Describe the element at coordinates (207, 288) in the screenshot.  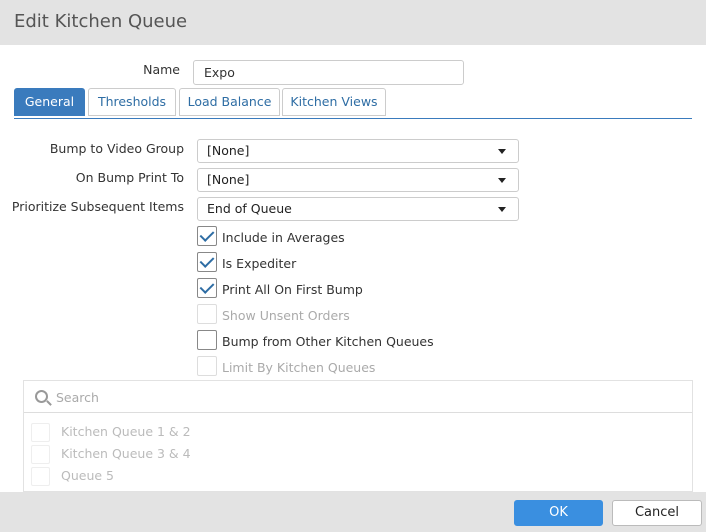
I see `print-all-on-first-bump-checkbox` at that location.